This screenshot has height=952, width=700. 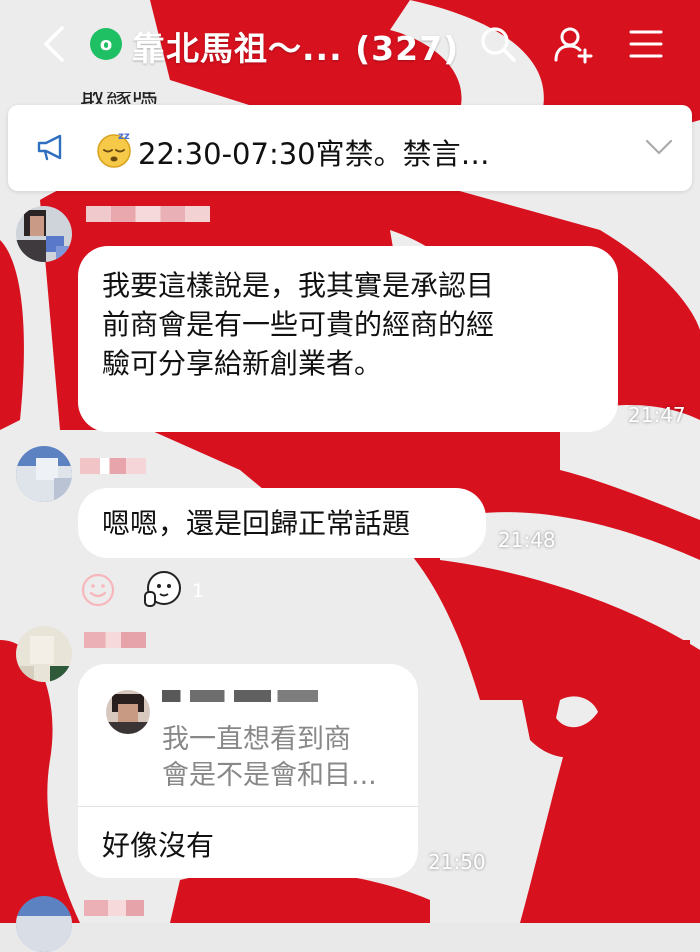 What do you see at coordinates (298, 324) in the screenshot?
I see `message-line: 前商會是有一些可貴的經商的經` at bounding box center [298, 324].